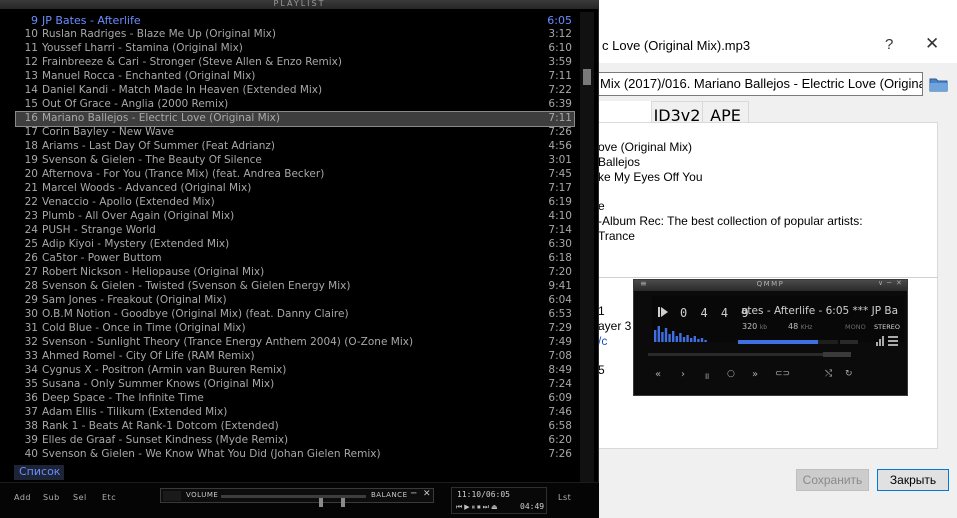 This screenshot has height=518, width=957. Describe the element at coordinates (828, 374) in the screenshot. I see `shuffle-icon: ⤭` at that location.